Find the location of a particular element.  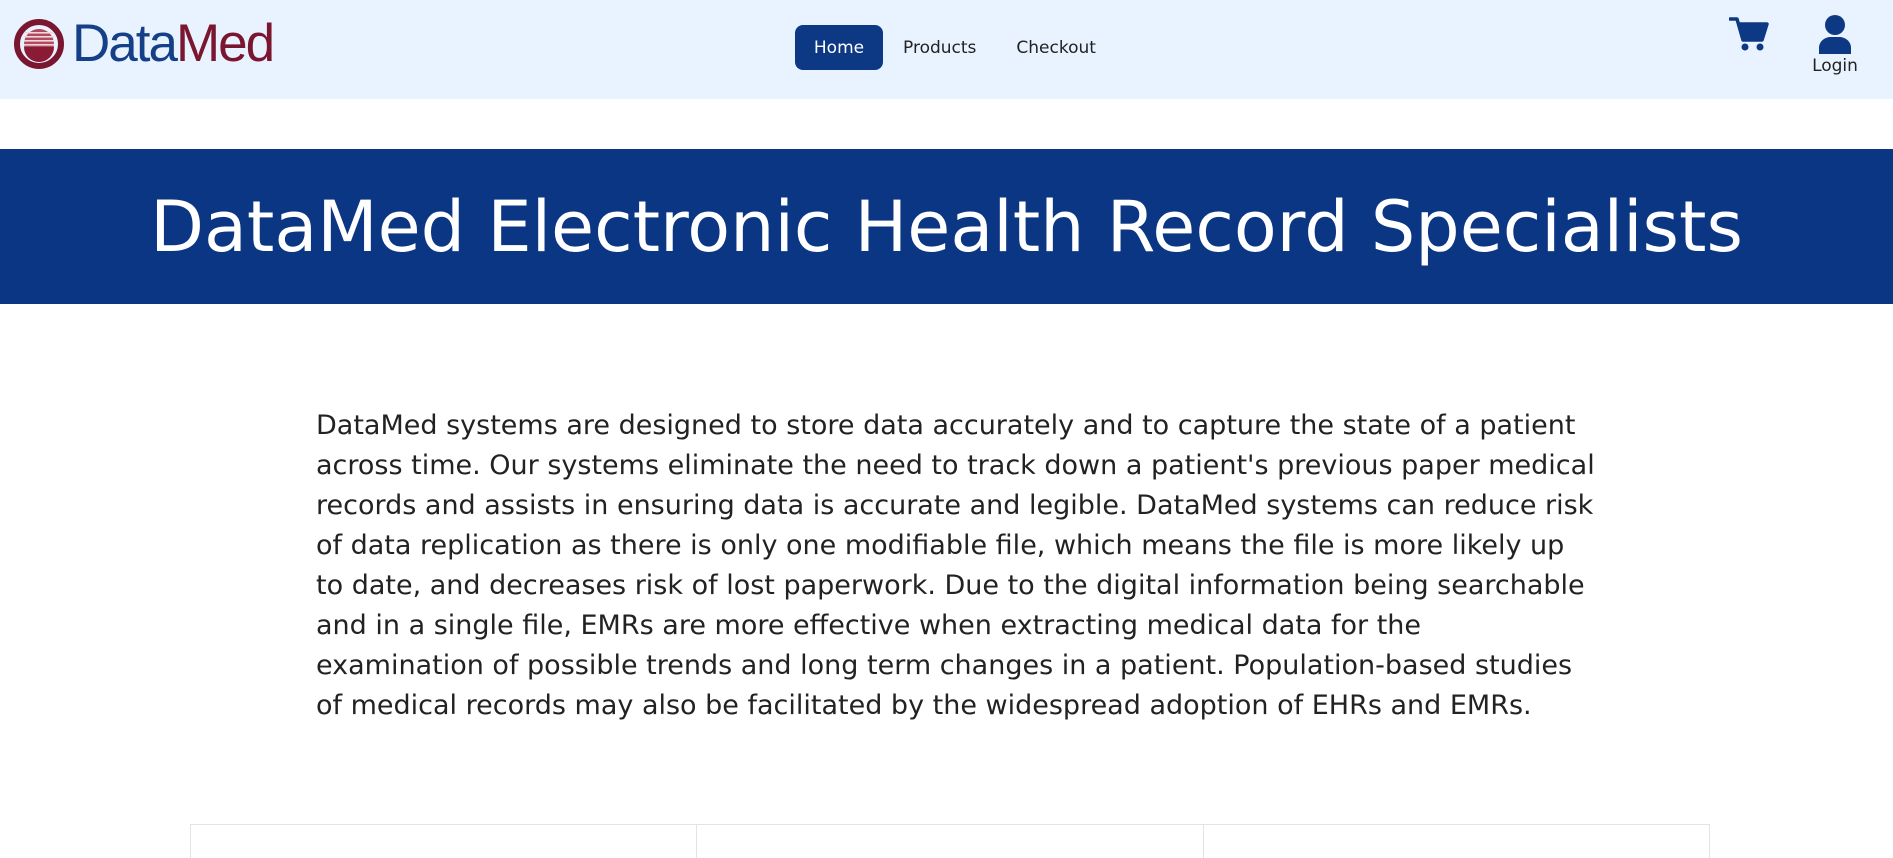

feature-cards is located at coordinates (950, 841).